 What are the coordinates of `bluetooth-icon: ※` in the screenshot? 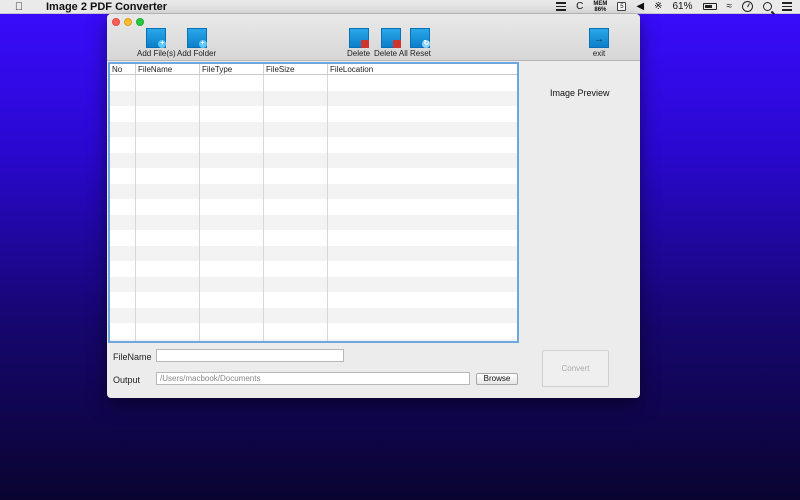 It's located at (658, 6).